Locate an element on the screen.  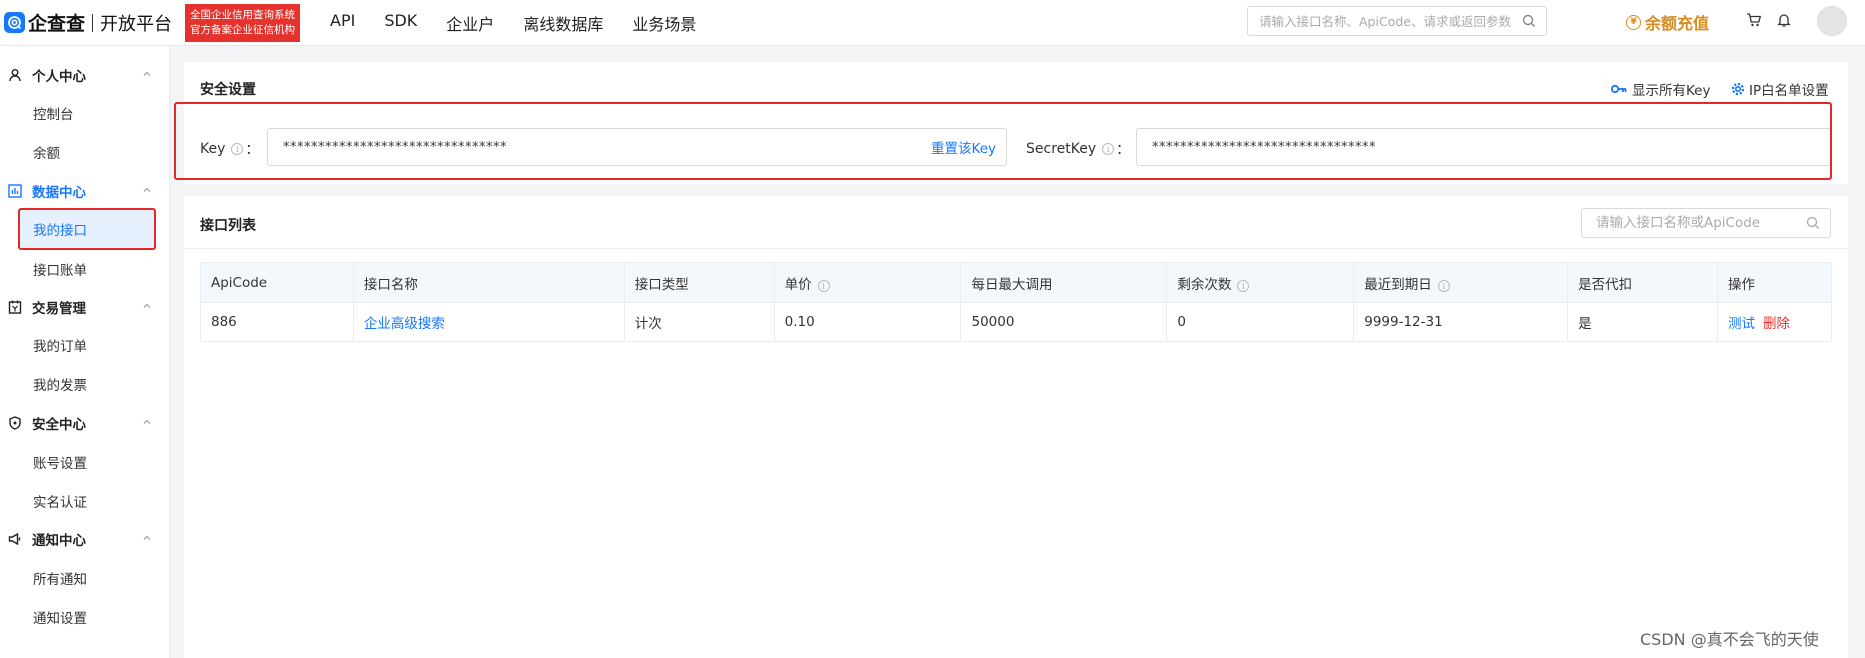
col-expiry: 最近到期日 i is located at coordinates (1461, 282).